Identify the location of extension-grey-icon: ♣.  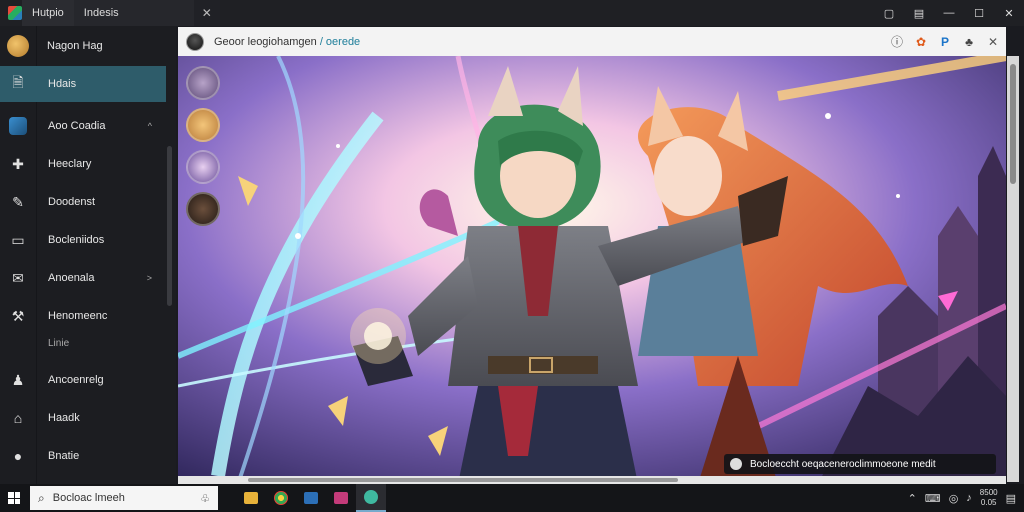
(969, 42).